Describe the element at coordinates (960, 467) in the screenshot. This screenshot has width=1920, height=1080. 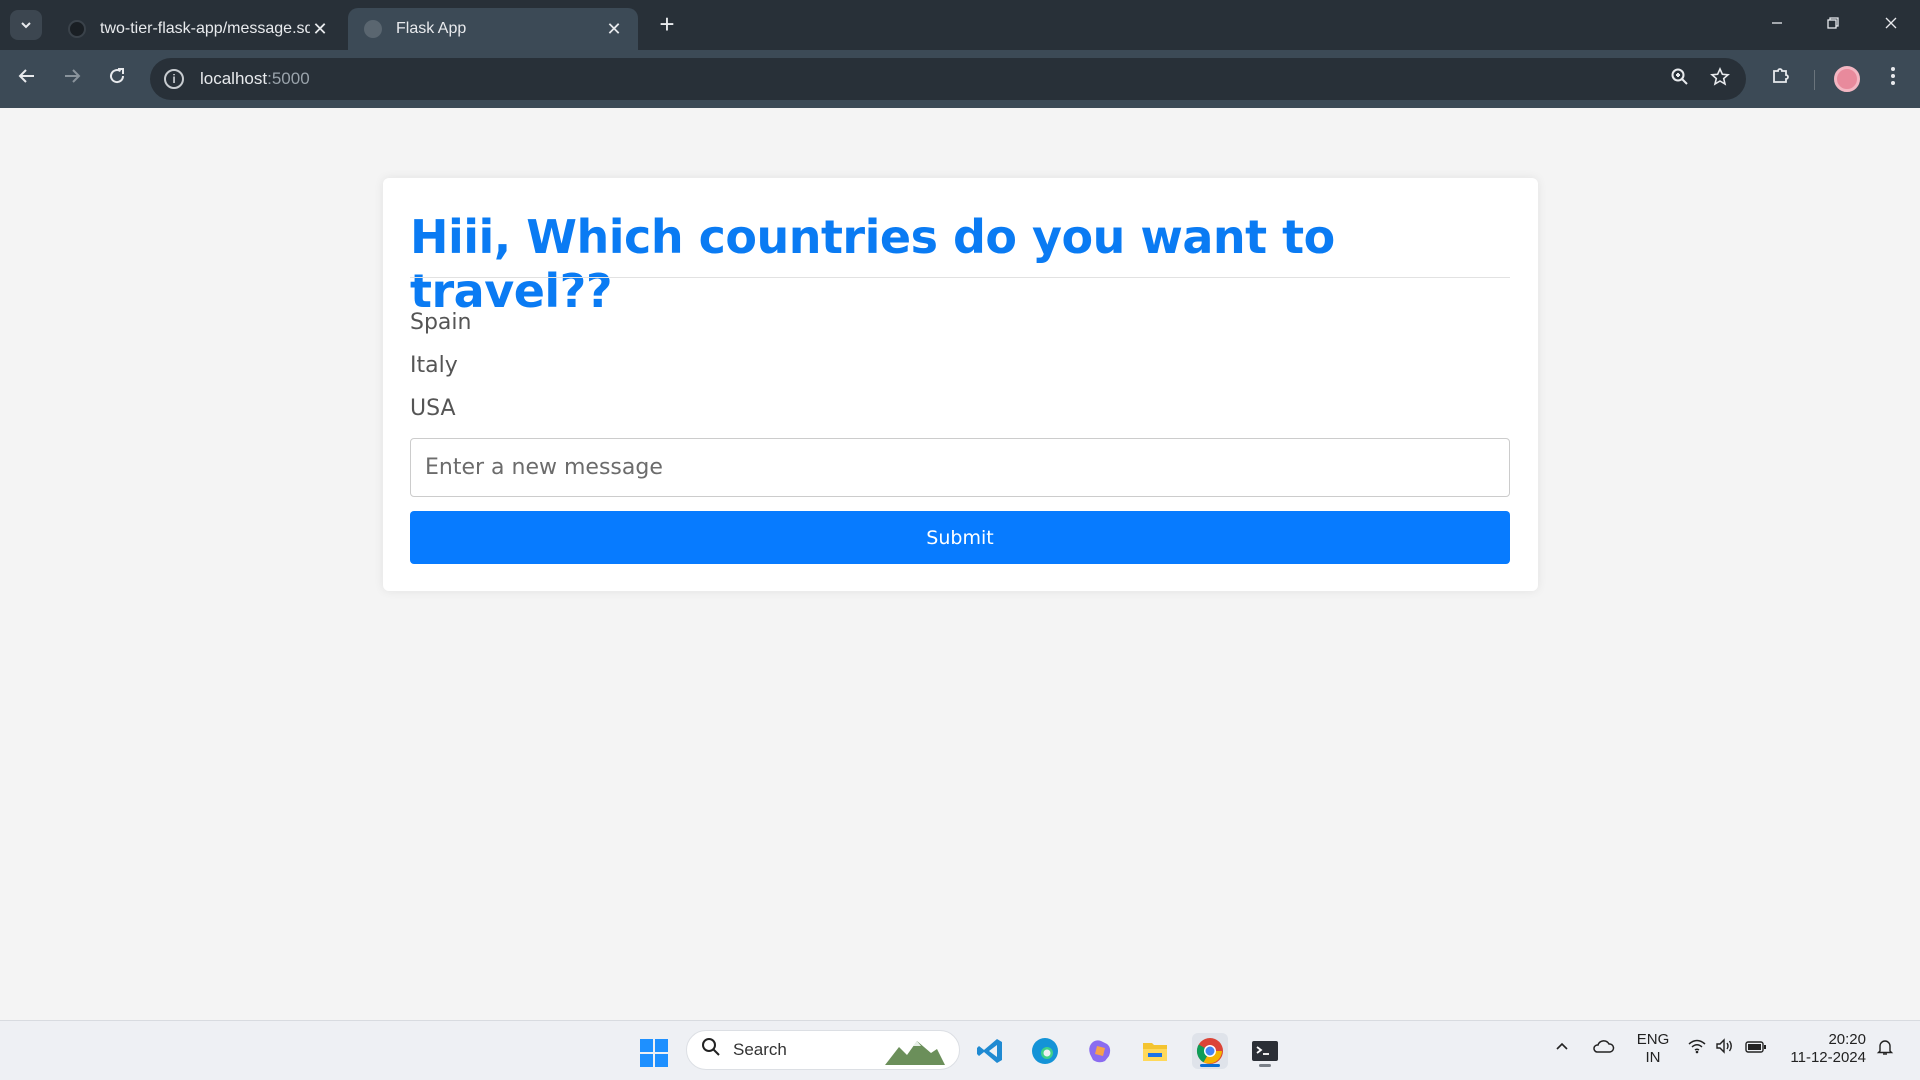
I see `new-message-input` at that location.